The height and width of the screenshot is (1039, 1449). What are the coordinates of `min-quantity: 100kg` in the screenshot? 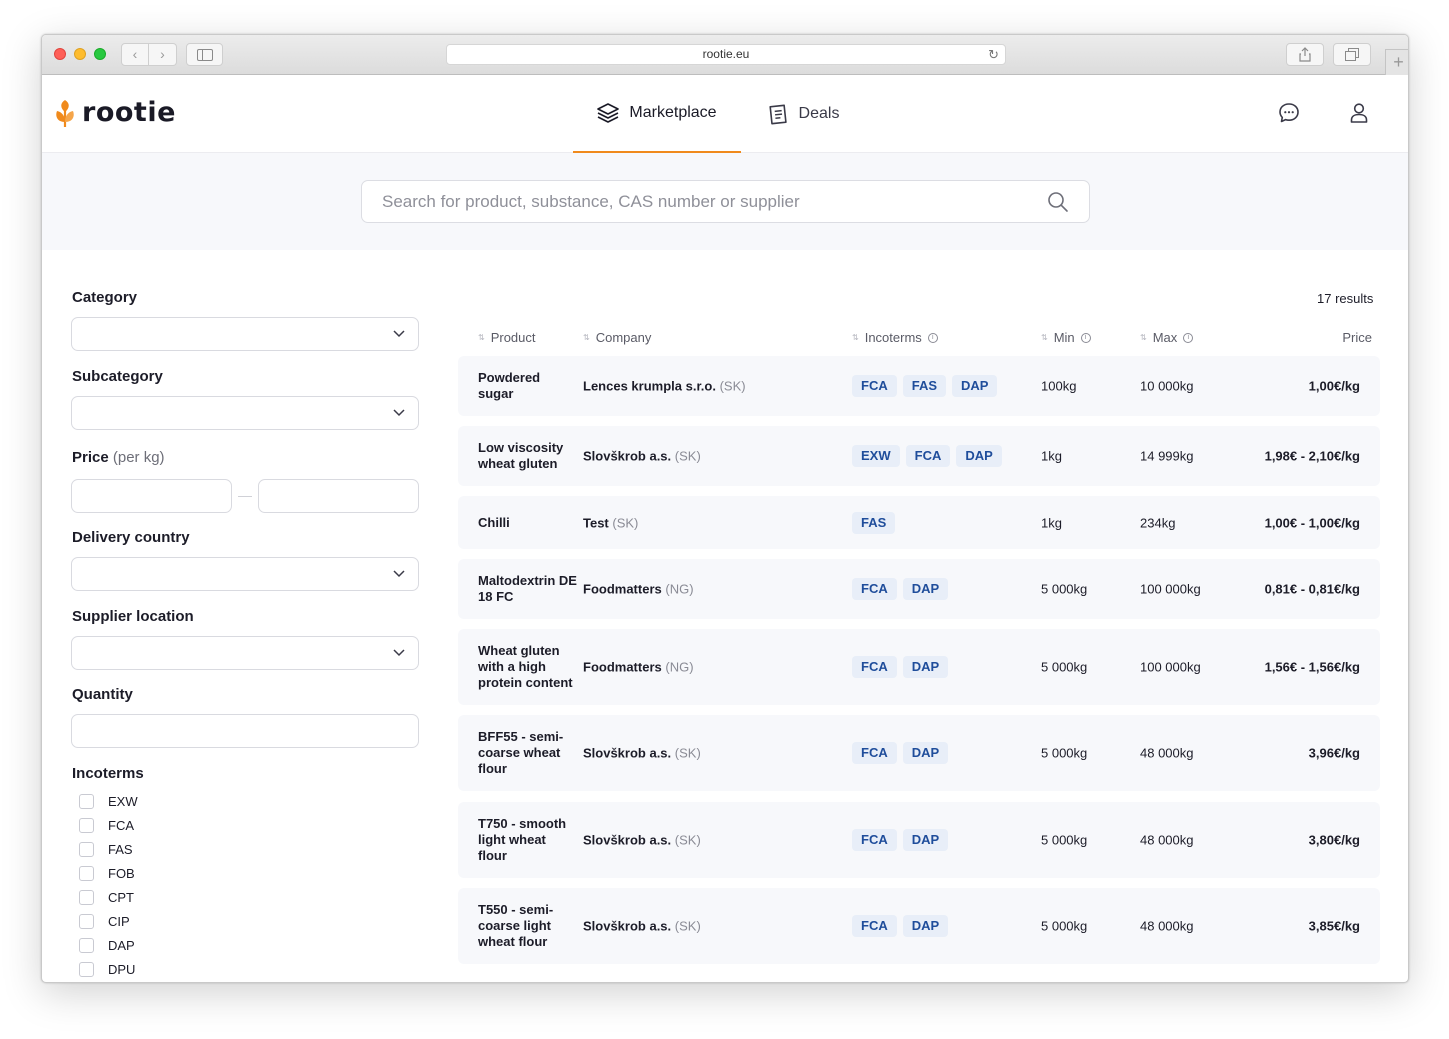 It's located at (1059, 386).